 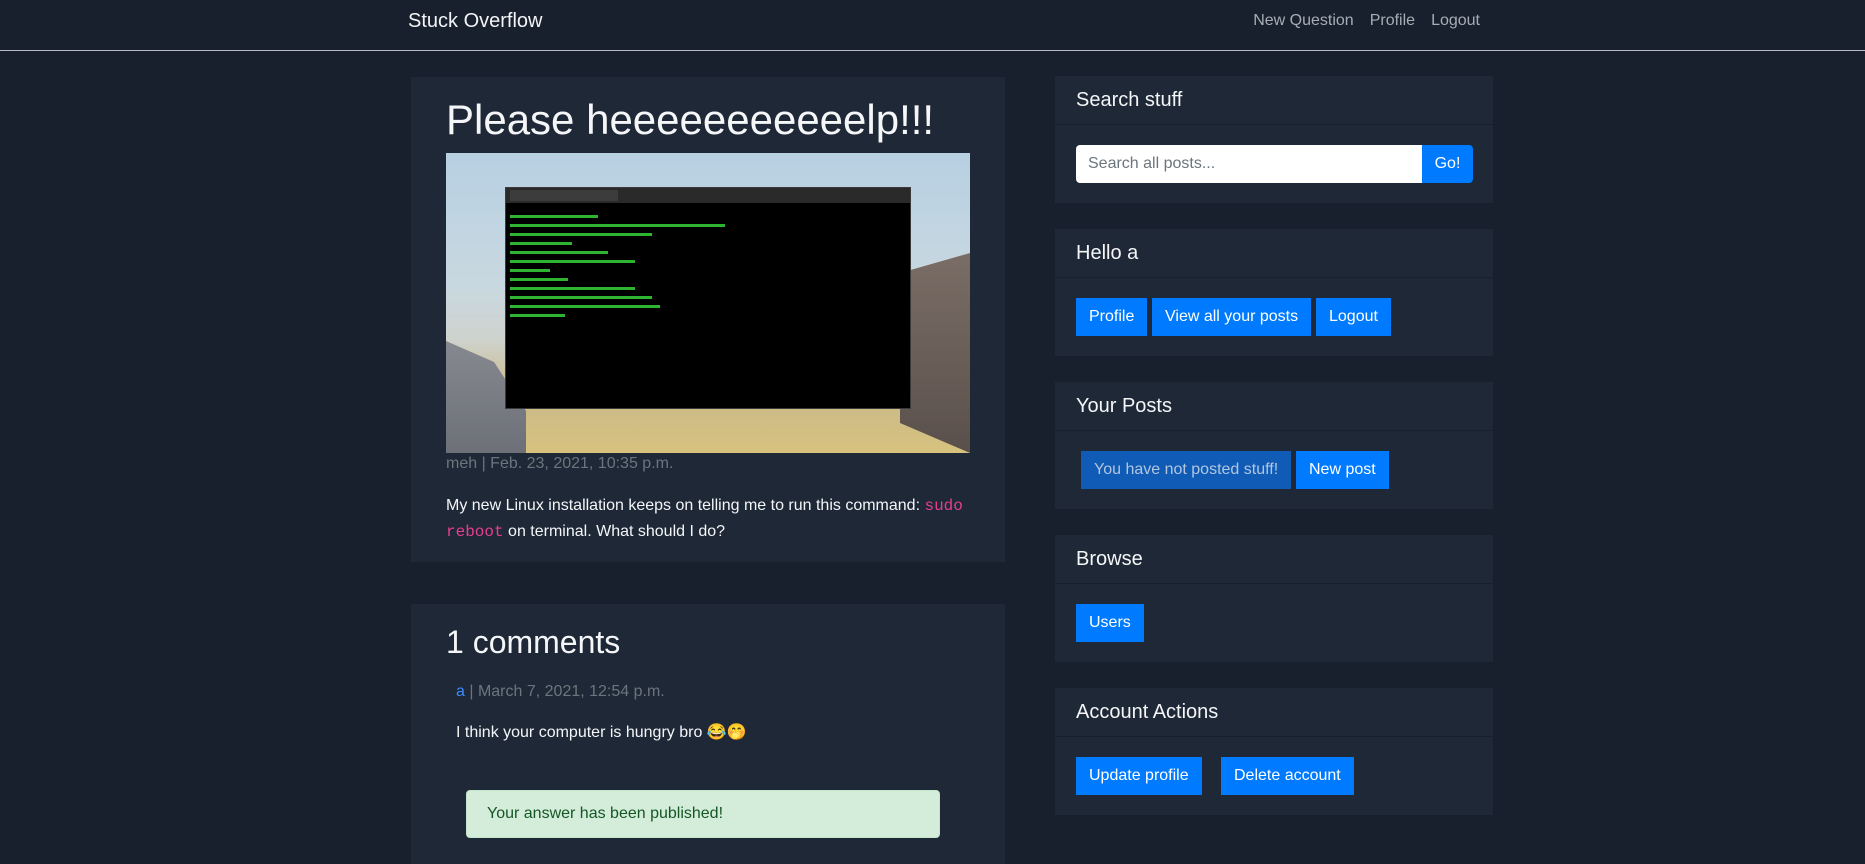 I want to click on search-card-header: Search stuff, so click(x=1274, y=100).